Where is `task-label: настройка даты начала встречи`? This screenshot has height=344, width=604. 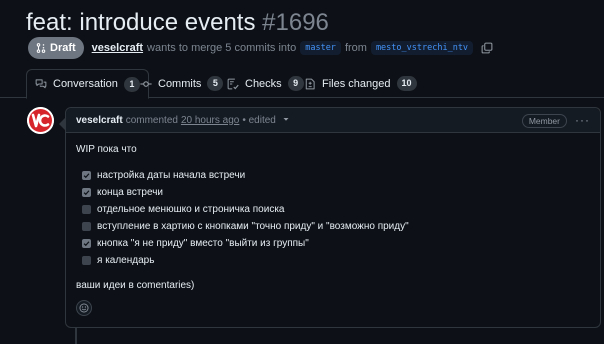
task-label: настройка даты начала встречи is located at coordinates (171, 175).